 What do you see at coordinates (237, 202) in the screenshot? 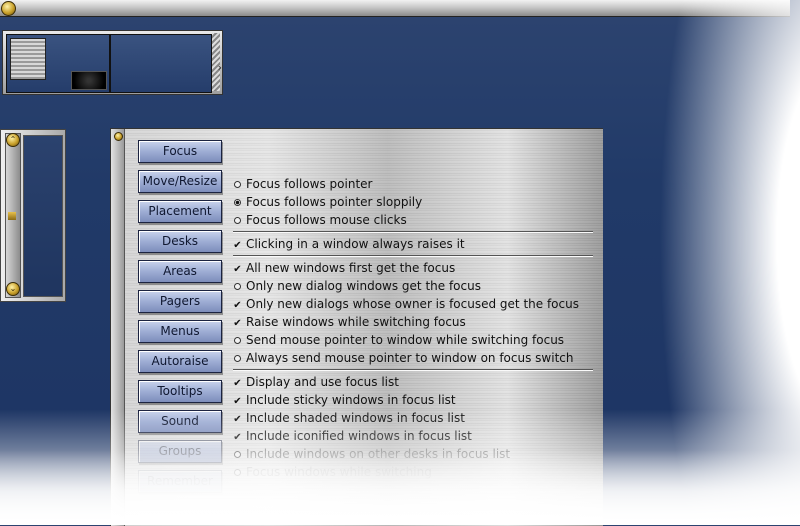
I see `radio-selected-icon` at bounding box center [237, 202].